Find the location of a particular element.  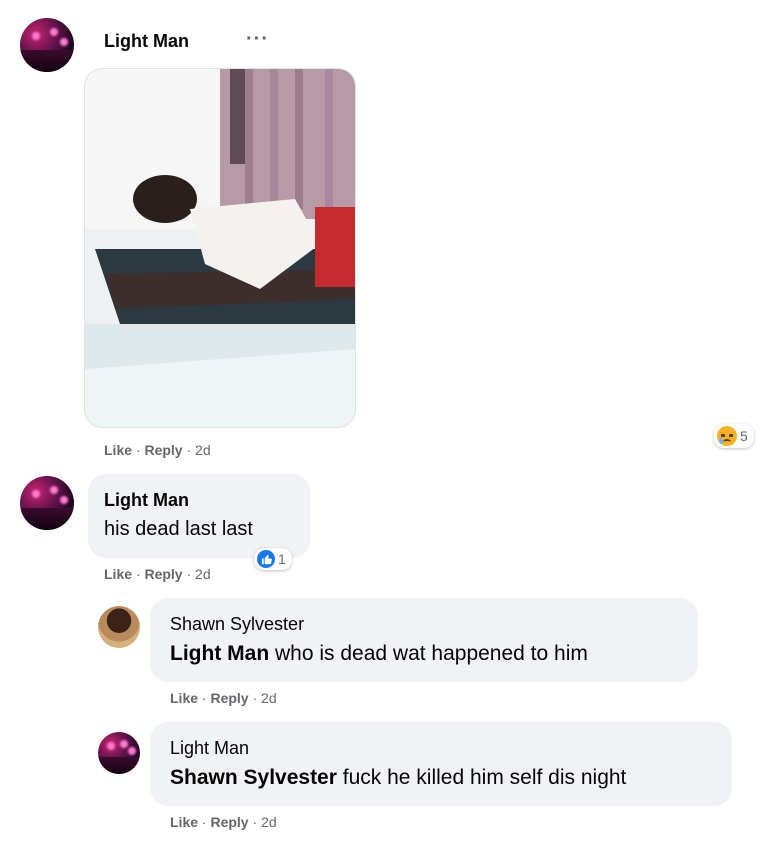

comment-text: his dead last last is located at coordinates (178, 529).